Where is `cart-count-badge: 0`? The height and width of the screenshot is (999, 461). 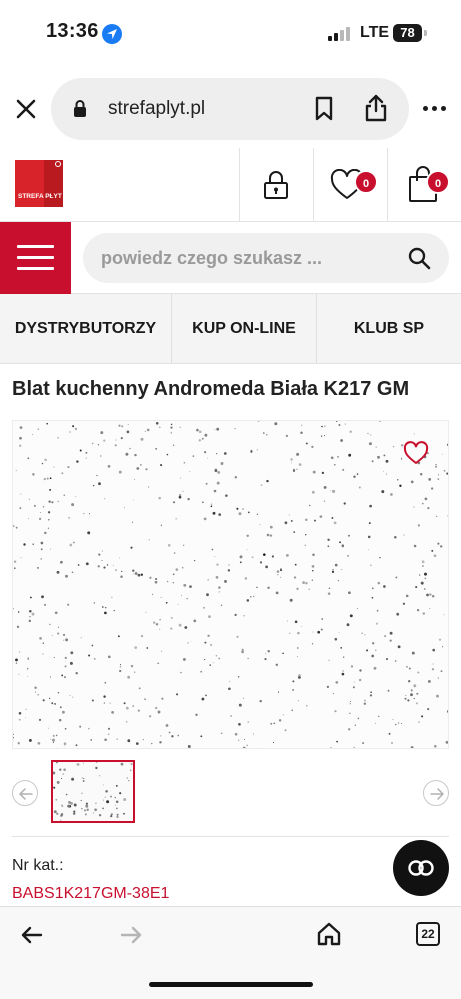 cart-count-badge: 0 is located at coordinates (438, 182).